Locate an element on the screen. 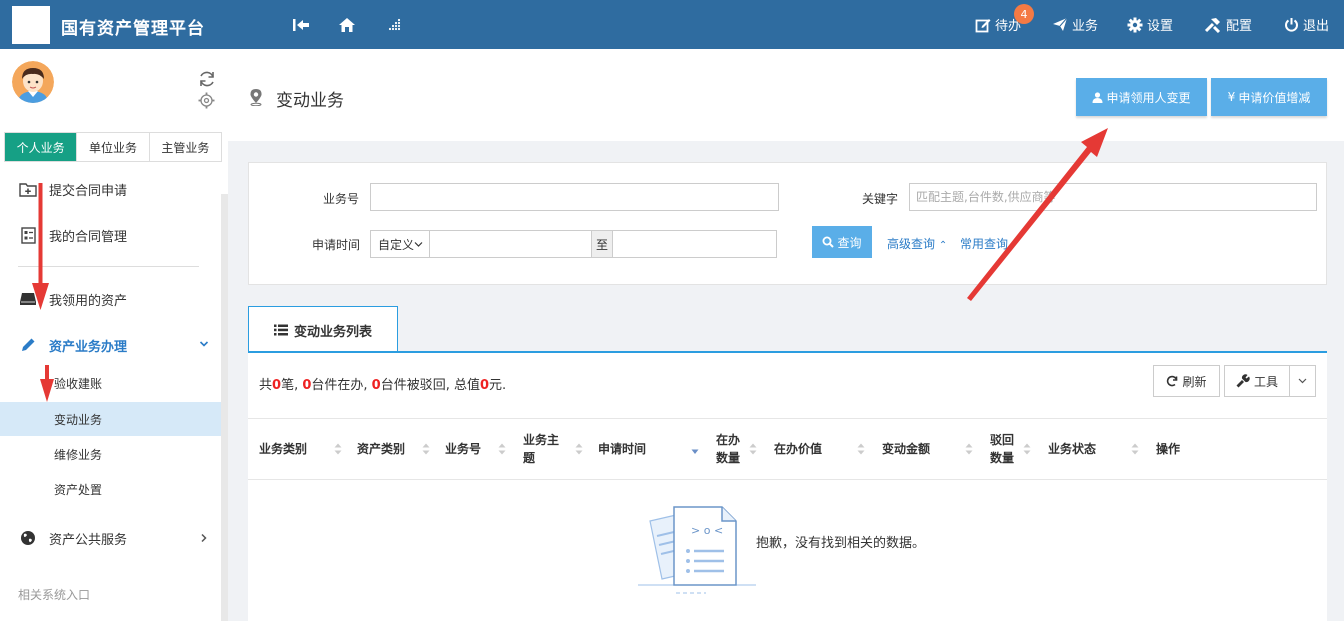 Image resolution: width=1344 pixels, height=621 pixels. column-biz-category: 业务类别 is located at coordinates (283, 449).